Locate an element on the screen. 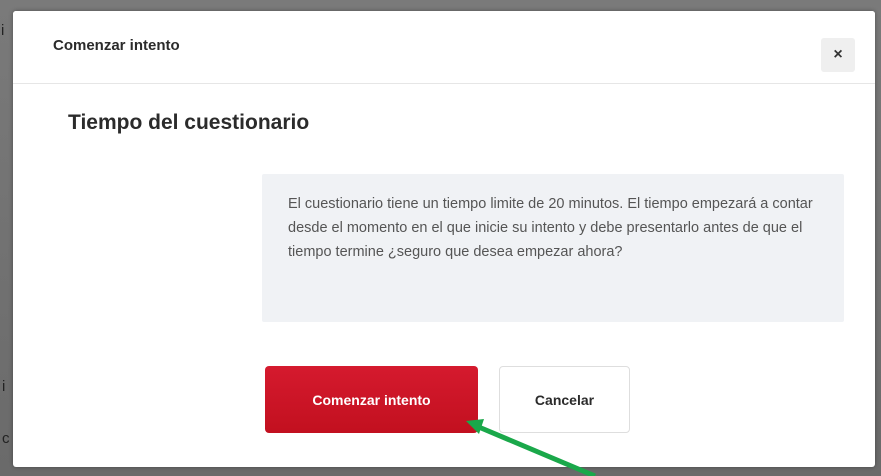  start-attempt-button: Comenzar intento is located at coordinates (371, 399).